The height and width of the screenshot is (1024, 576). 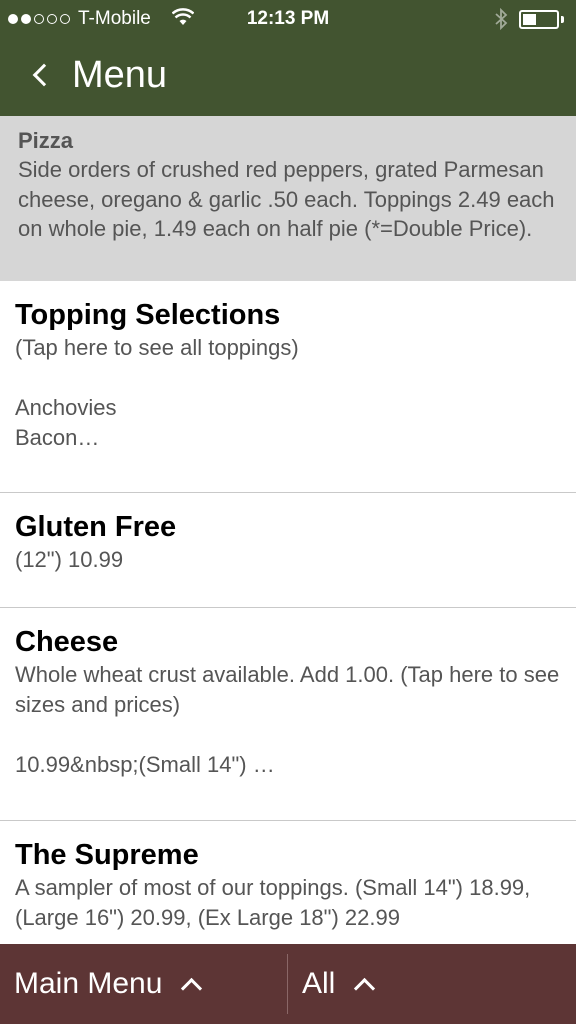 I want to click on menu-item-description: (12") 10.99, so click(x=69, y=559).